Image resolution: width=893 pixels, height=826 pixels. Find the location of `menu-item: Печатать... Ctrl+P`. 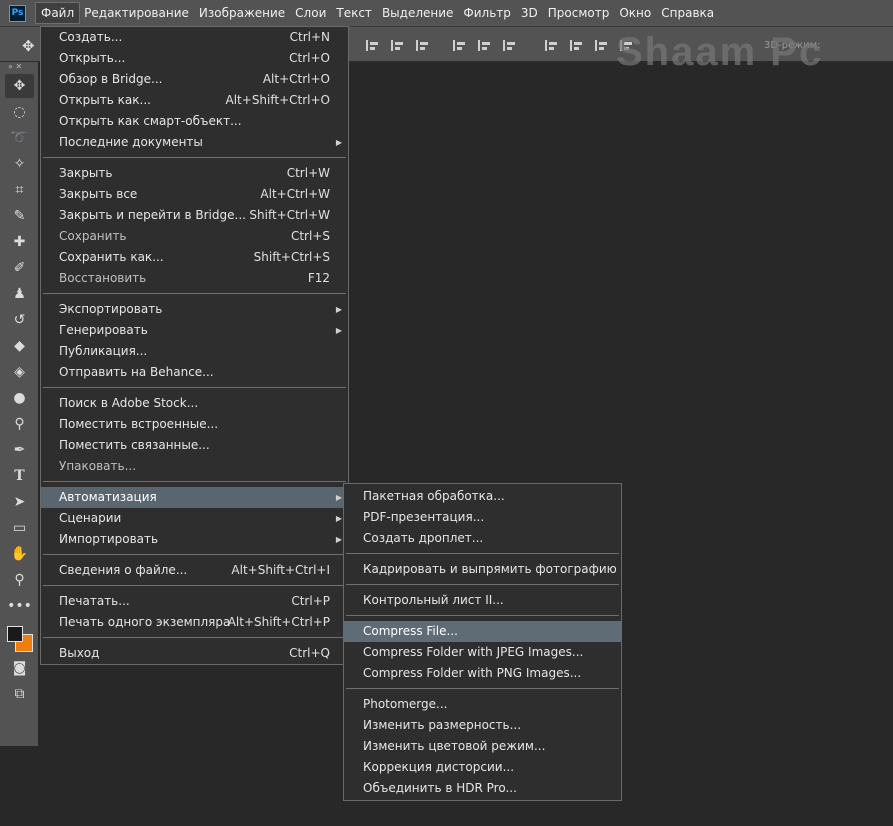

menu-item: Печатать... Ctrl+P is located at coordinates (194, 601).